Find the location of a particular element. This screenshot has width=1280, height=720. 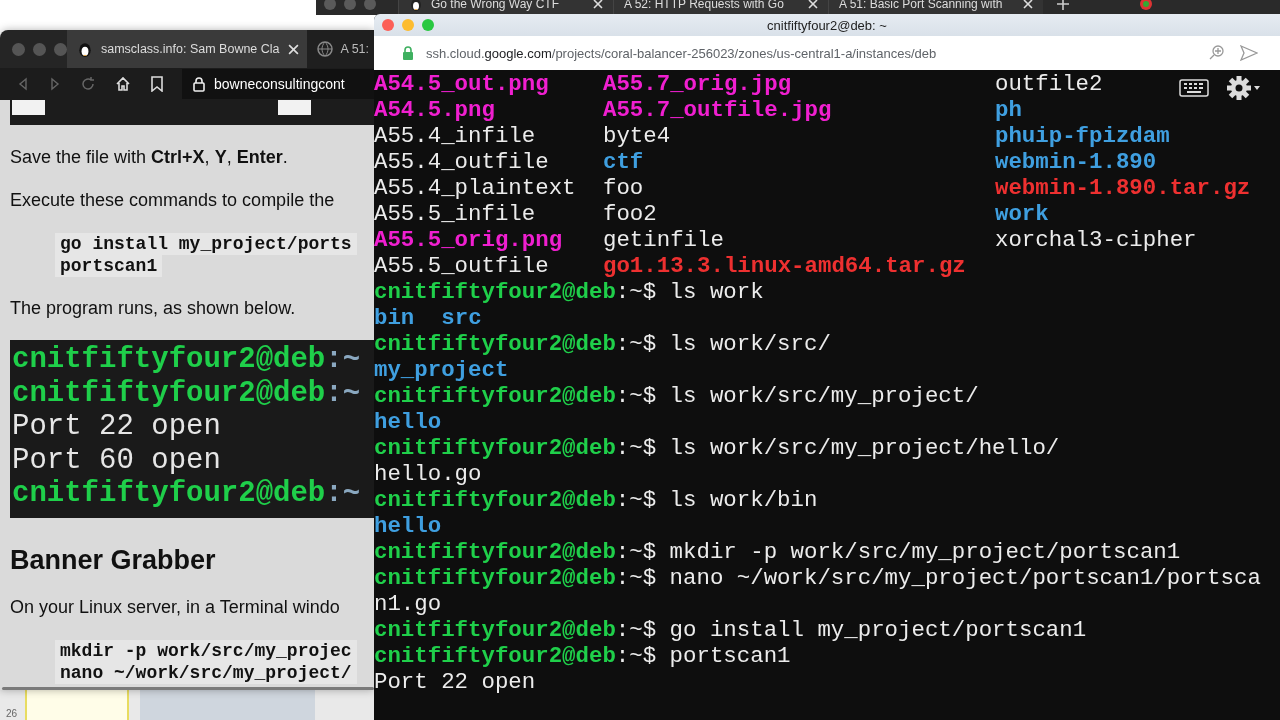

output-text: my_project is located at coordinates (441, 370).